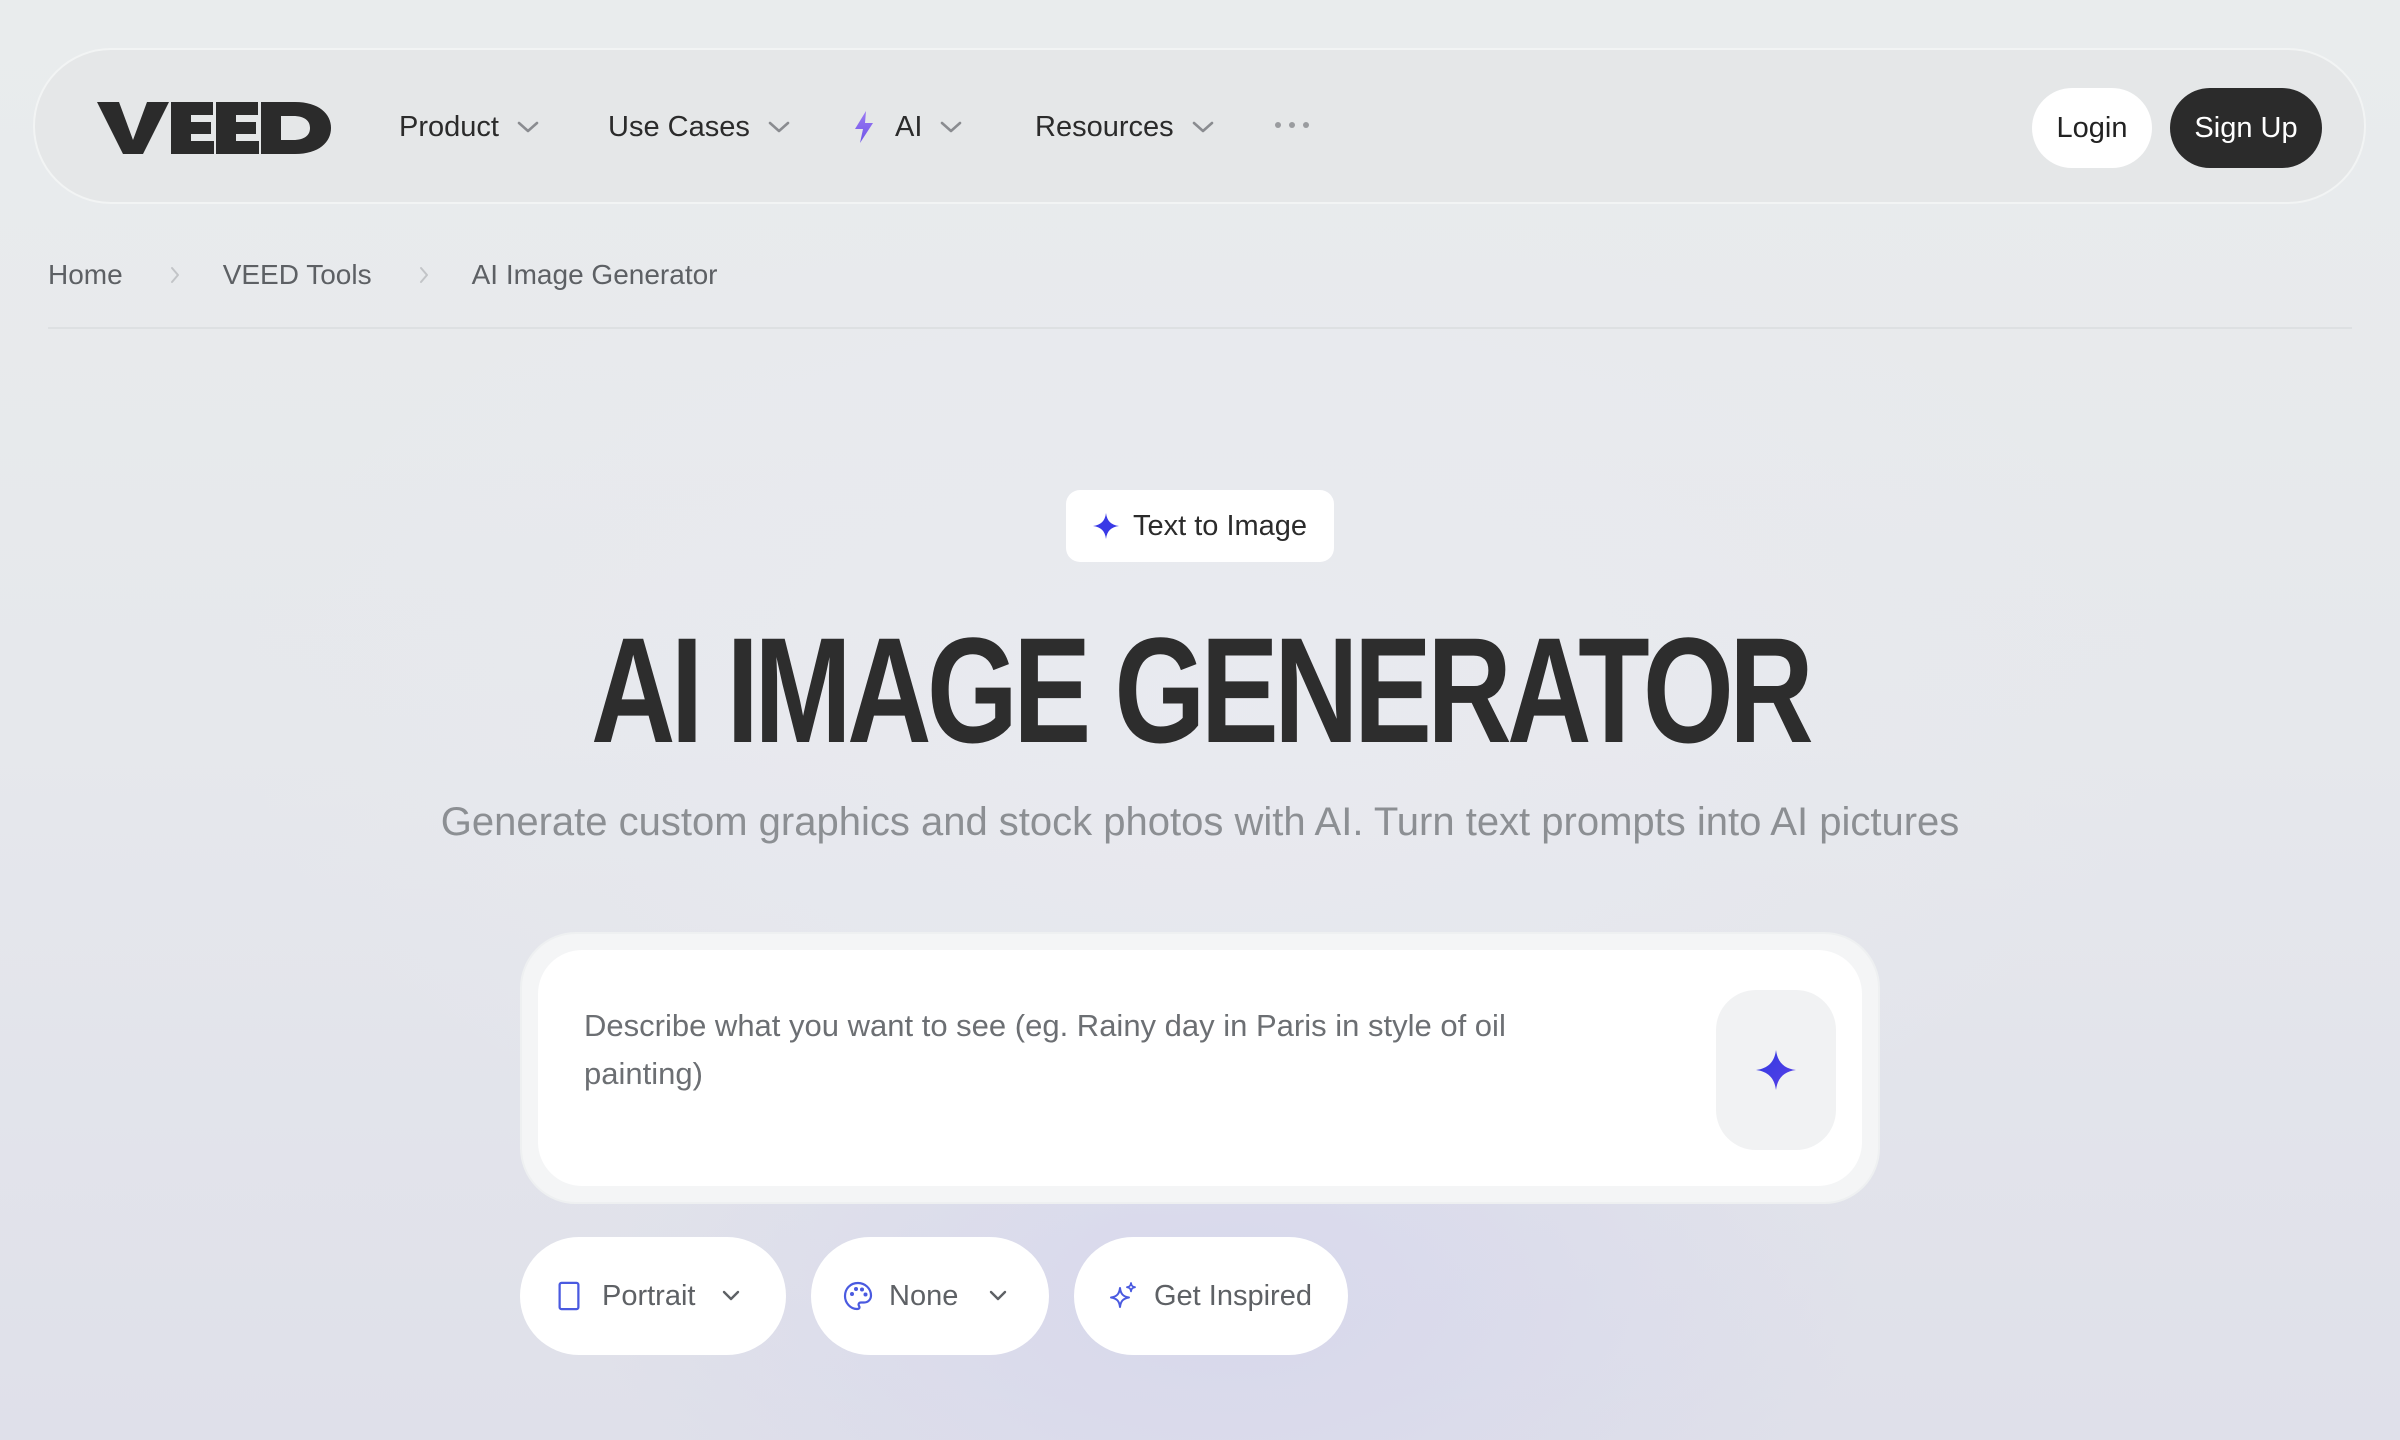 The image size is (2400, 1440). What do you see at coordinates (1295, 125) in the screenshot?
I see `more-menu-ellipsis-icon` at bounding box center [1295, 125].